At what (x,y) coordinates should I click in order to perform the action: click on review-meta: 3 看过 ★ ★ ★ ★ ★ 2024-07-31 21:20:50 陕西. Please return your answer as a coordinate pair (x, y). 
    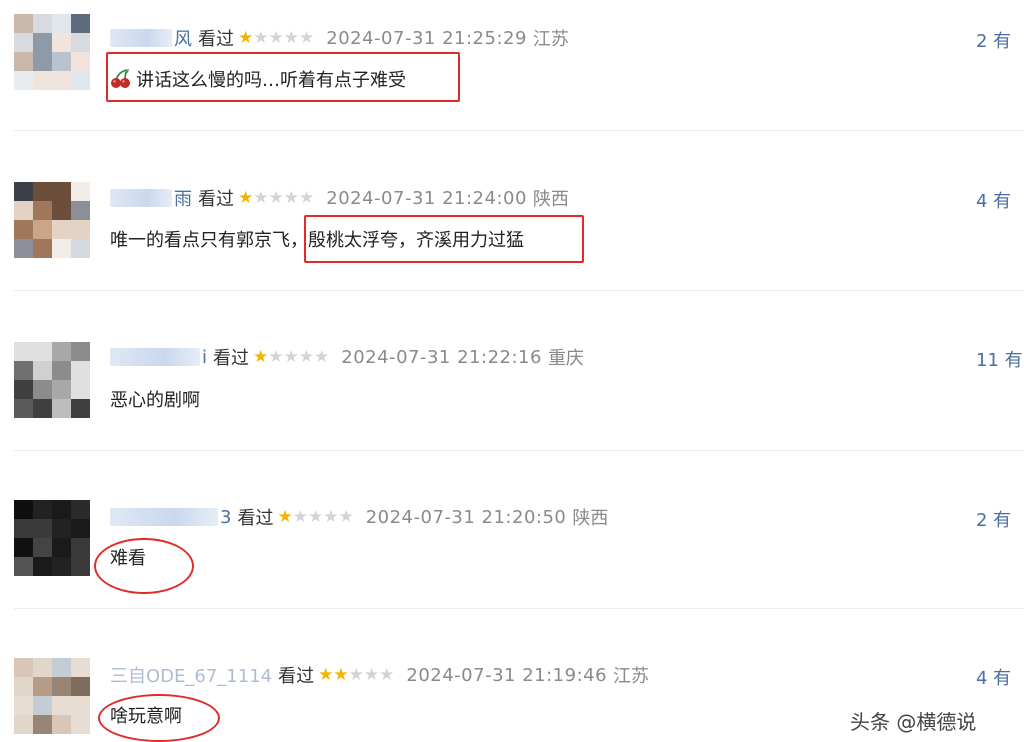
    Looking at the image, I should click on (359, 517).